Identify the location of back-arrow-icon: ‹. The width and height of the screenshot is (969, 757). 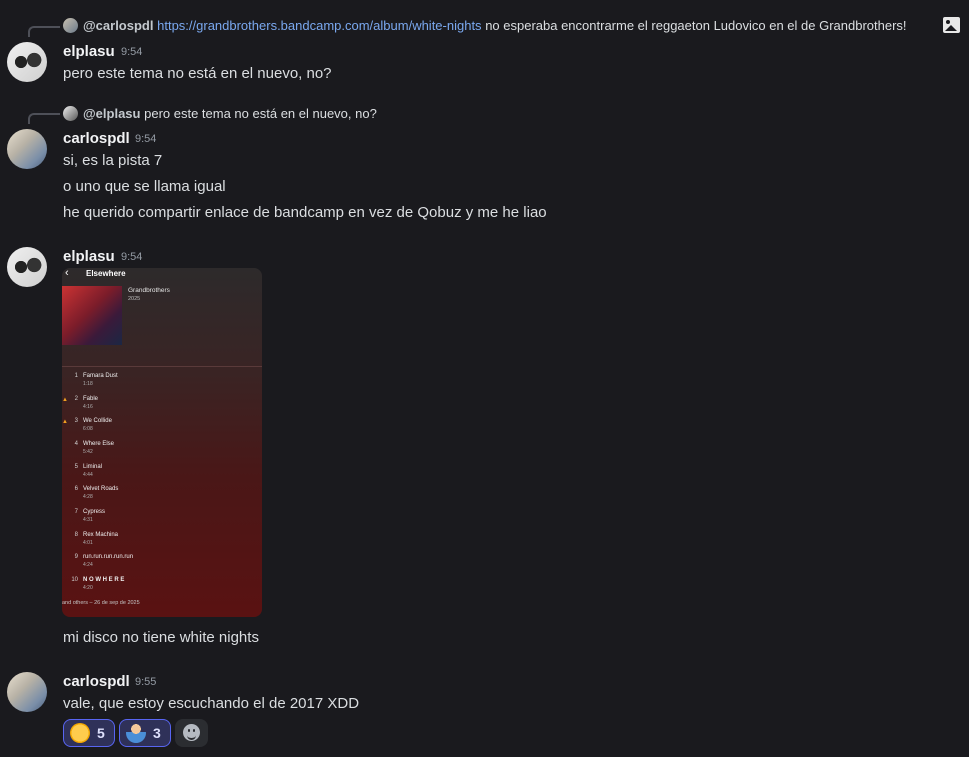
(67, 273).